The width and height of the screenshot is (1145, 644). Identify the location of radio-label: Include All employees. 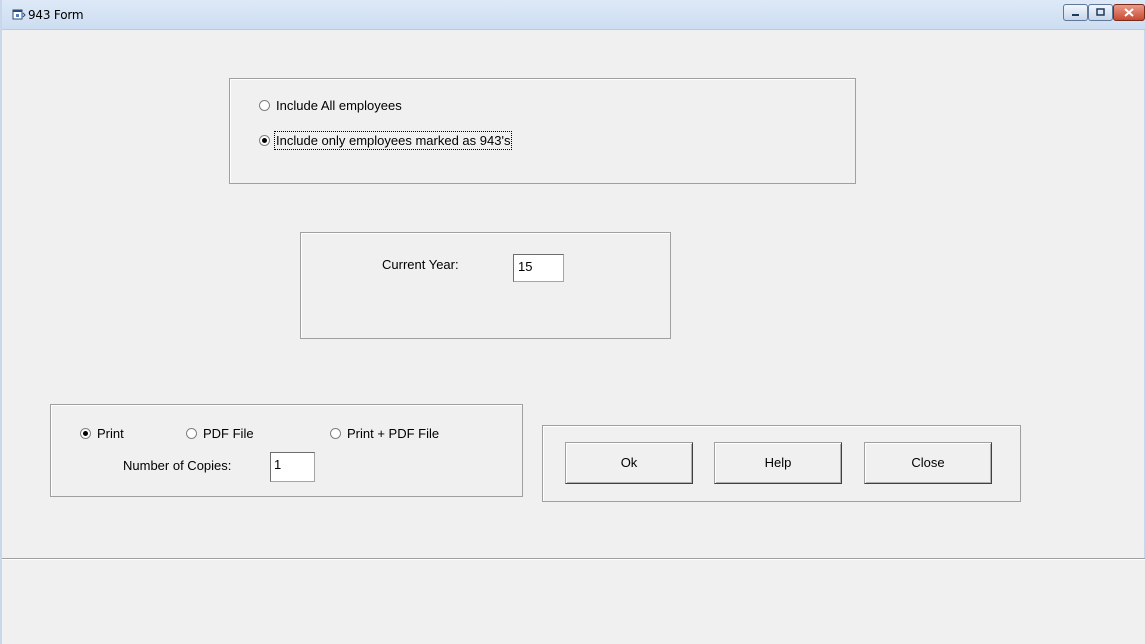
(339, 105).